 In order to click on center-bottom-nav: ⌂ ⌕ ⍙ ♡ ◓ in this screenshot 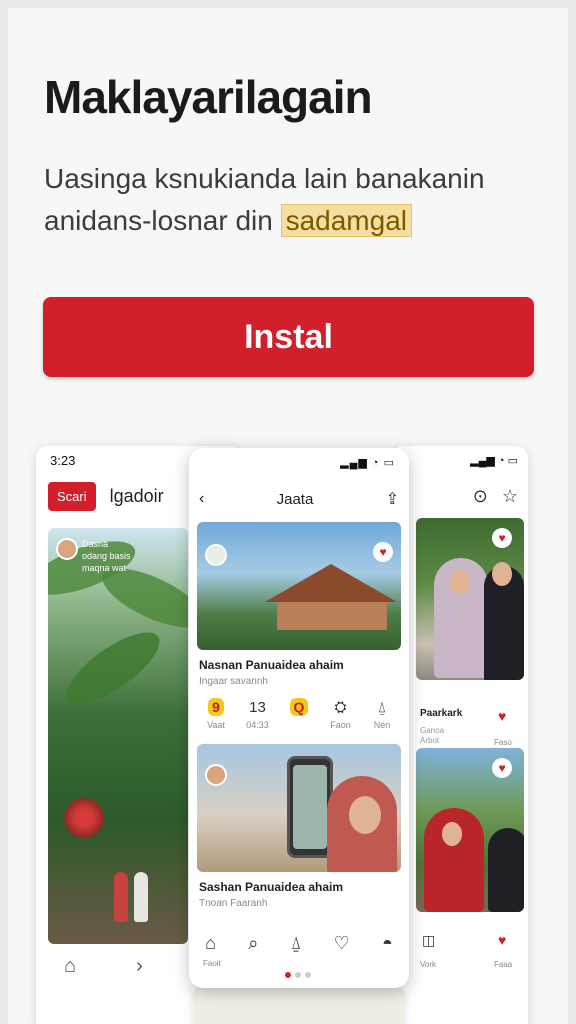, I will do `click(299, 943)`.